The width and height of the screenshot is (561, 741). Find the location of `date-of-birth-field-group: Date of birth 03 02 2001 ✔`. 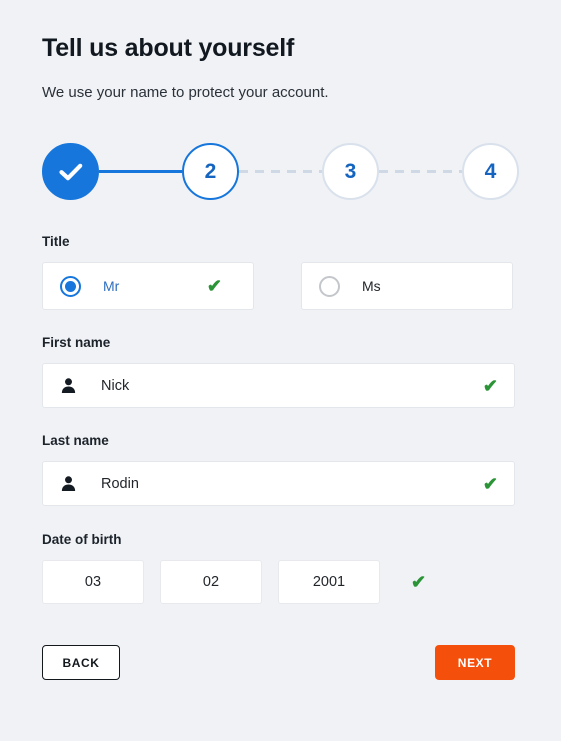

date-of-birth-field-group: Date of birth 03 02 2001 ✔ is located at coordinates (280, 568).